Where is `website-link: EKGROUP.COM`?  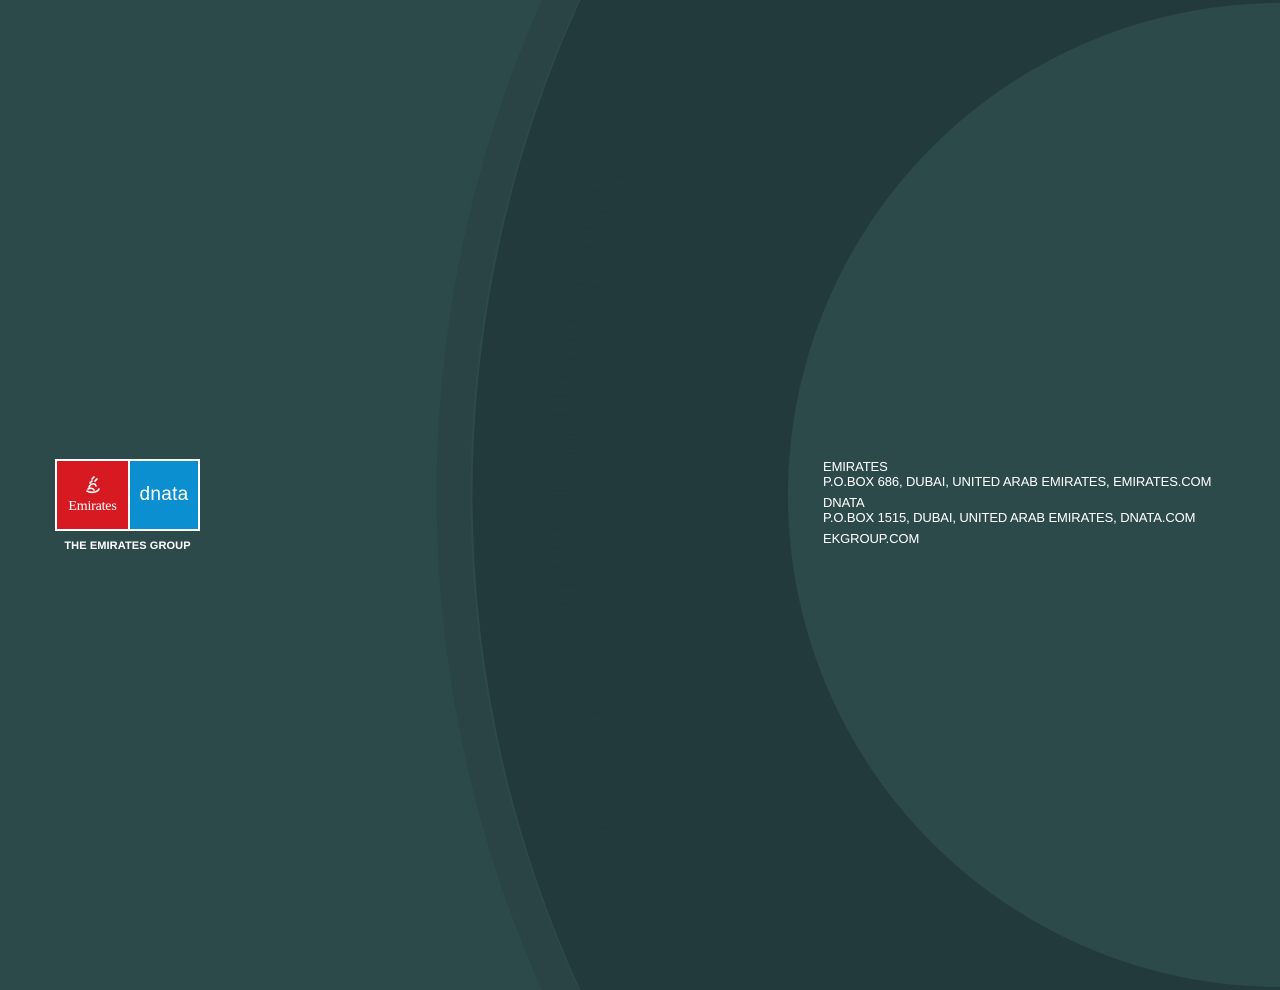
website-link: EKGROUP.COM is located at coordinates (1017, 538).